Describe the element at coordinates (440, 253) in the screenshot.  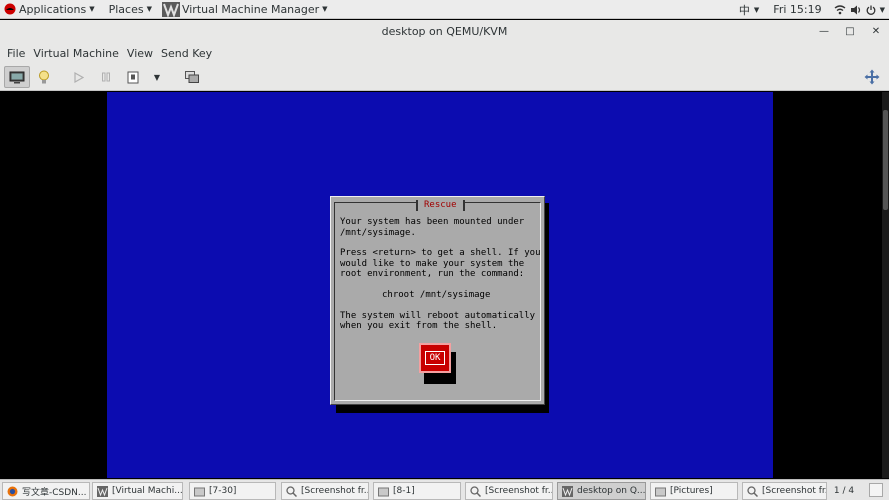
I see `rescue-text-3: Press <return> to get a shell. If you` at that location.